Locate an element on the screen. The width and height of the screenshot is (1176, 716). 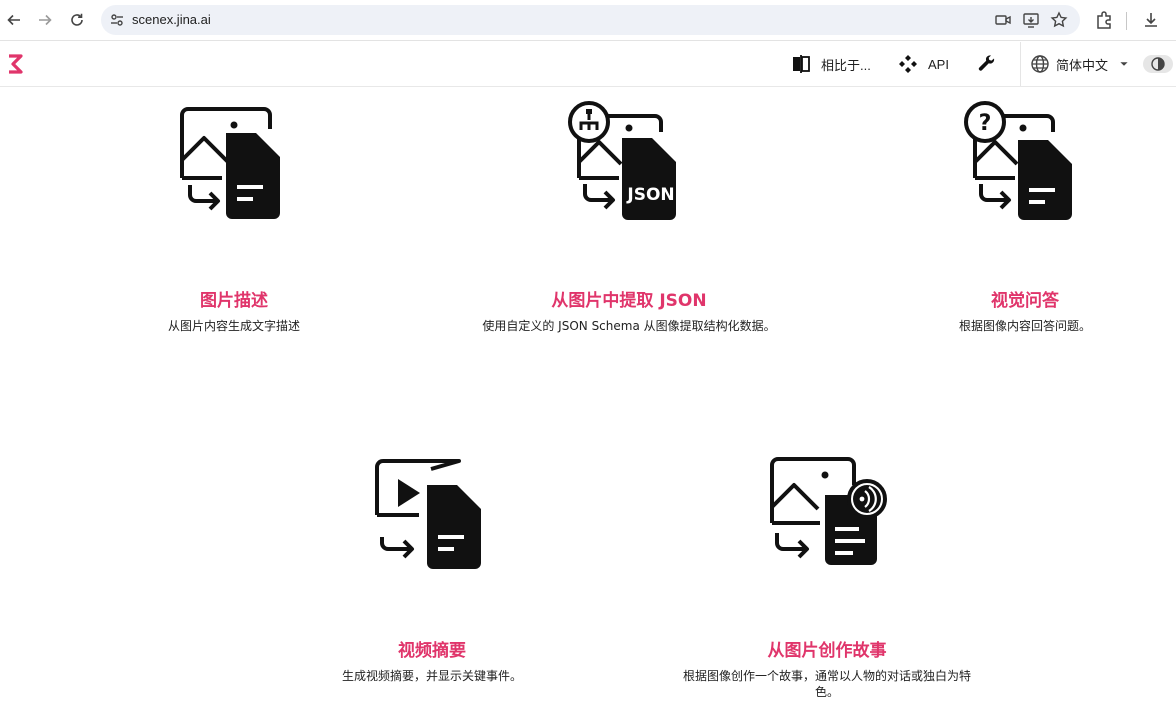
feature-title: 从图片中提取 JSON is located at coordinates (629, 301).